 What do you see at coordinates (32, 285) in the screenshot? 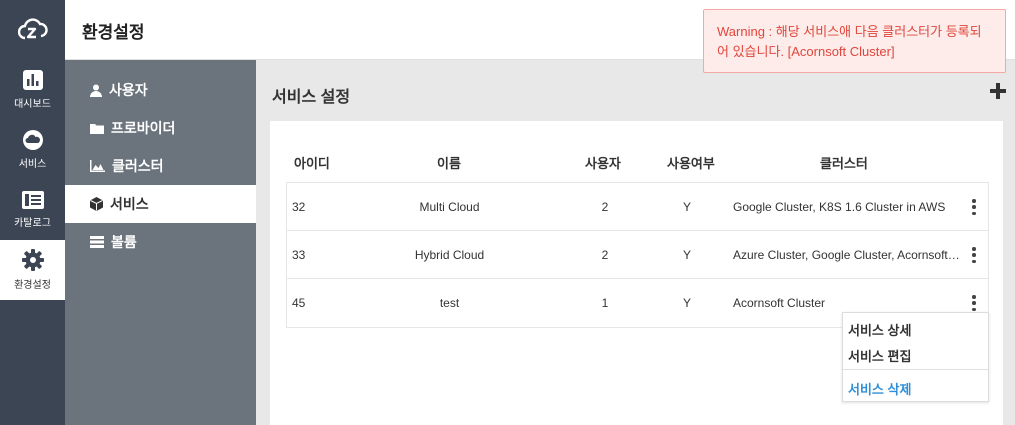
I see `rail-item-label: 환경설정` at bounding box center [32, 285].